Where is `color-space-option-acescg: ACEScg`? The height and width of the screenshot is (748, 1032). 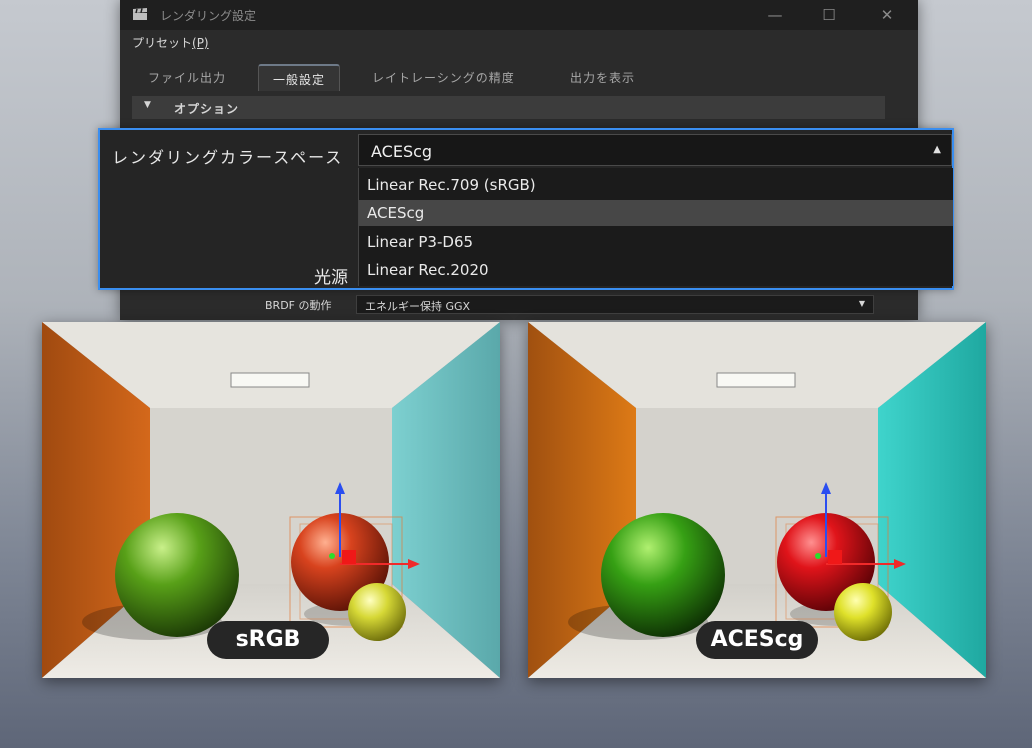
color-space-option-acescg: ACEScg is located at coordinates (656, 213).